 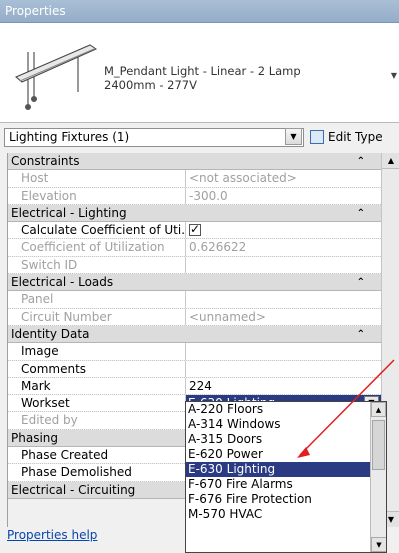 I want to click on type-selector-dropdown-icon: ▼, so click(x=394, y=75).